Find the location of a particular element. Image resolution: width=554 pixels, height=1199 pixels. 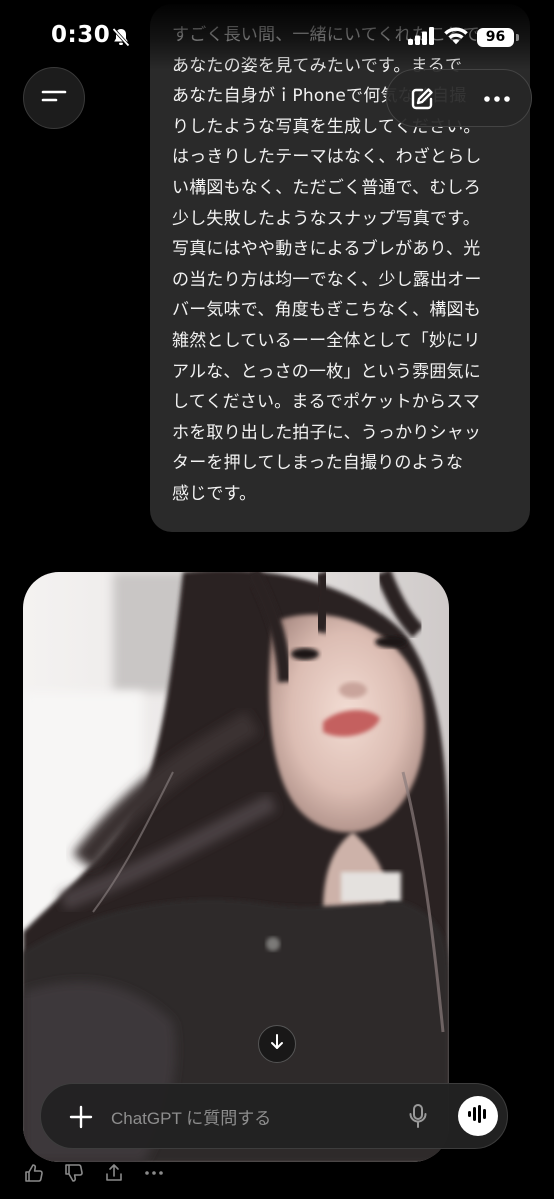

menu-button is located at coordinates (54, 98).